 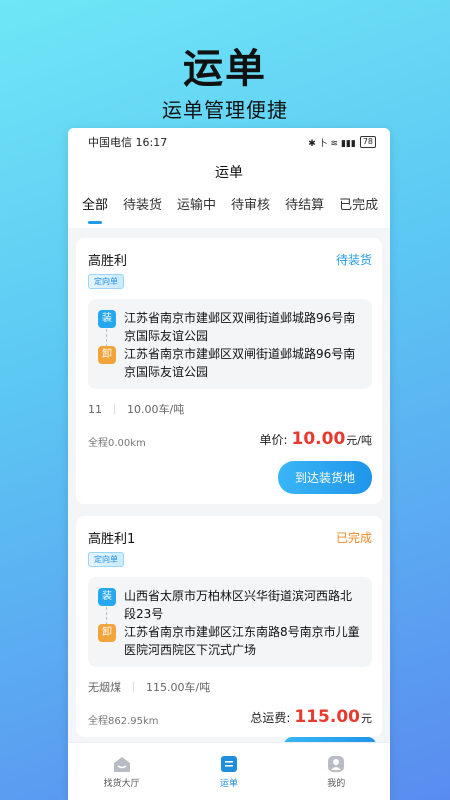 I want to click on tab-in-transit: 运输中, so click(x=196, y=209).